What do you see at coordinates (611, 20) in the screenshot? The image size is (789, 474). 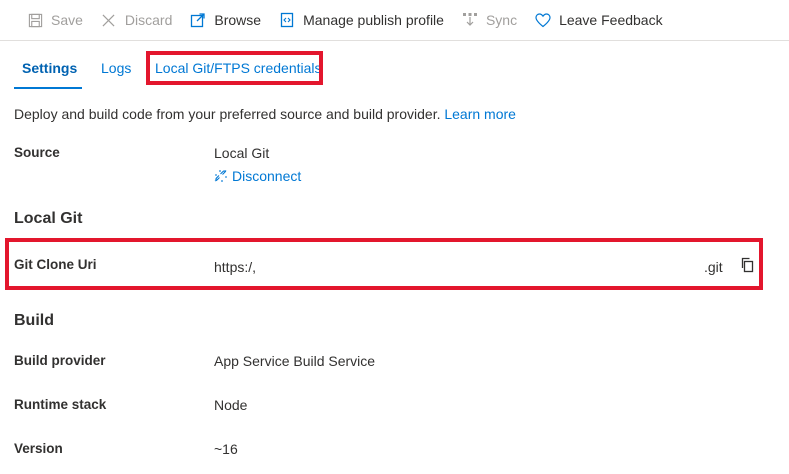 I see `feedback-label: Leave Feedback` at bounding box center [611, 20].